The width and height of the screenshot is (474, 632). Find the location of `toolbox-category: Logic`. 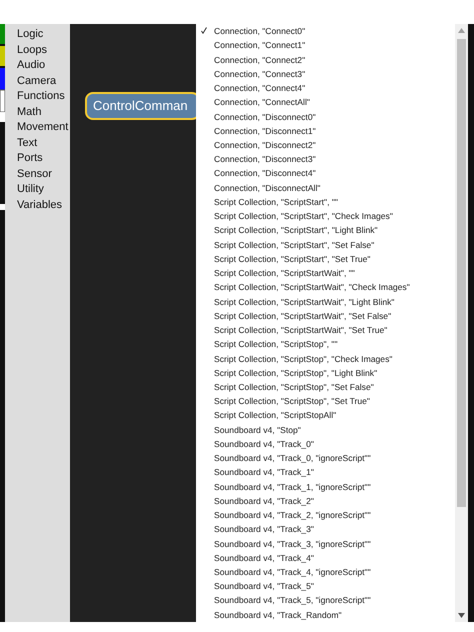

toolbox-category: Logic is located at coordinates (43, 34).